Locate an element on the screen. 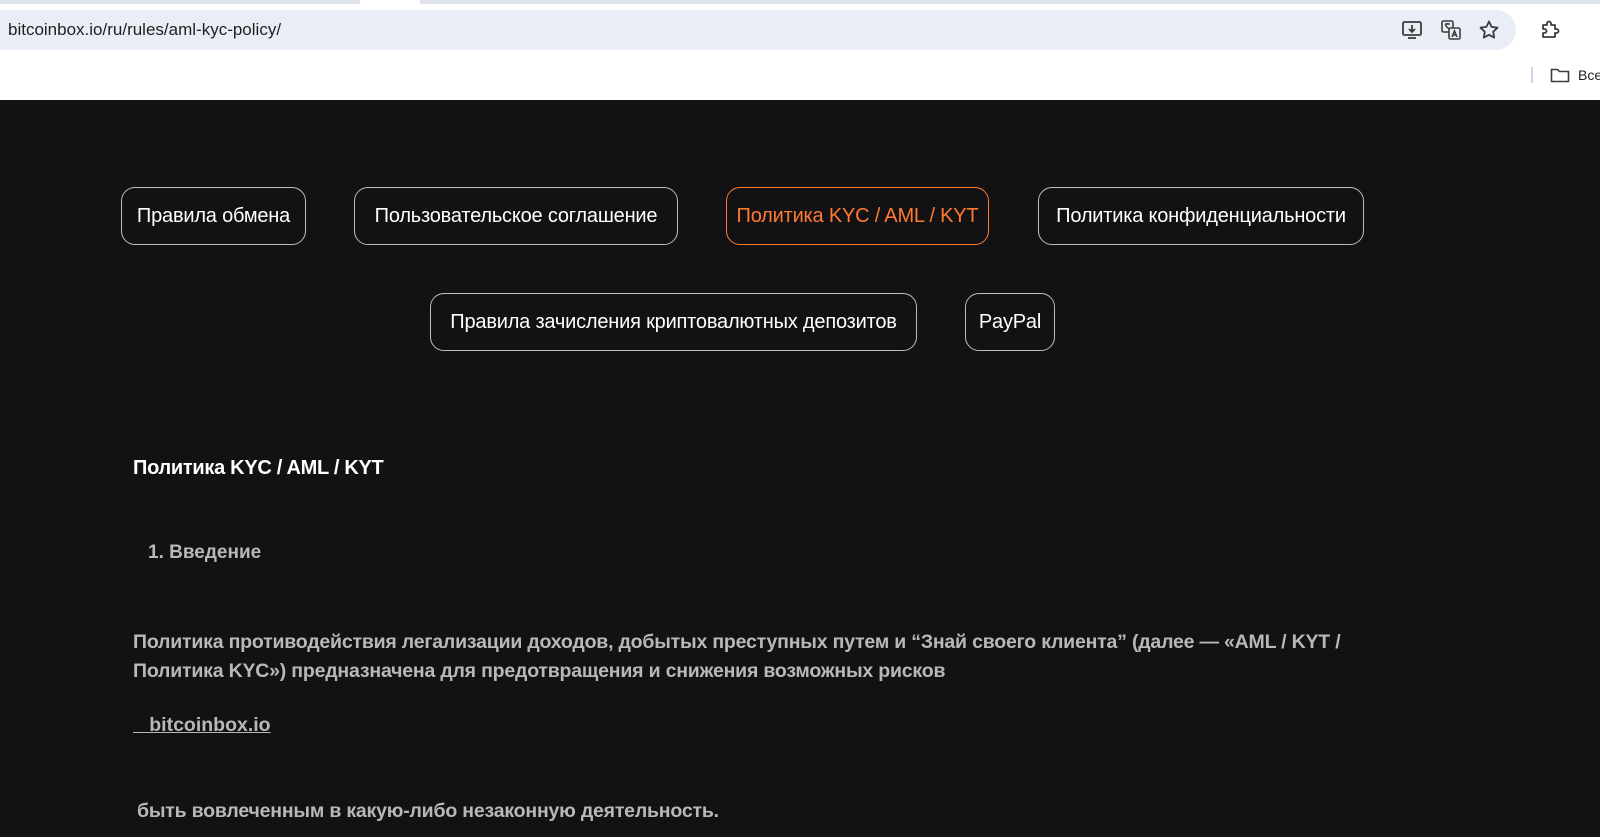 The height and width of the screenshot is (837, 1600). tab-privacy-policy: Политика конфиденциальности is located at coordinates (1201, 216).